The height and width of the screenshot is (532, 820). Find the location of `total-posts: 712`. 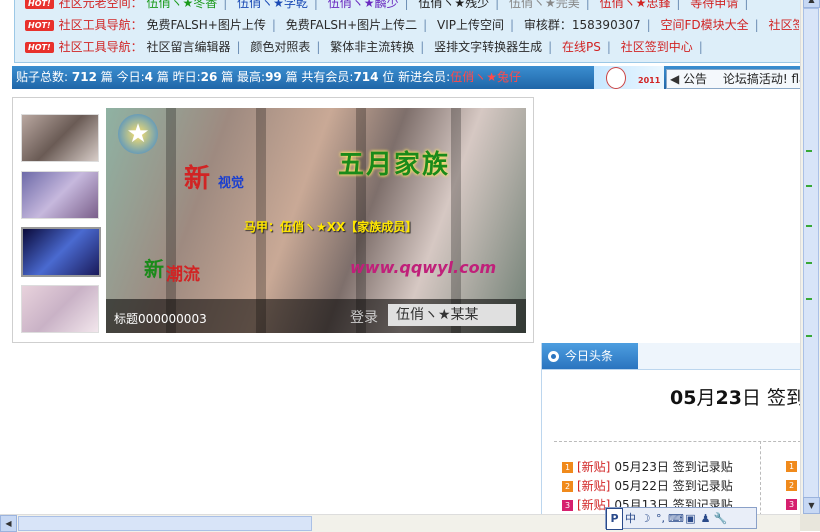

total-posts: 712 is located at coordinates (84, 77).